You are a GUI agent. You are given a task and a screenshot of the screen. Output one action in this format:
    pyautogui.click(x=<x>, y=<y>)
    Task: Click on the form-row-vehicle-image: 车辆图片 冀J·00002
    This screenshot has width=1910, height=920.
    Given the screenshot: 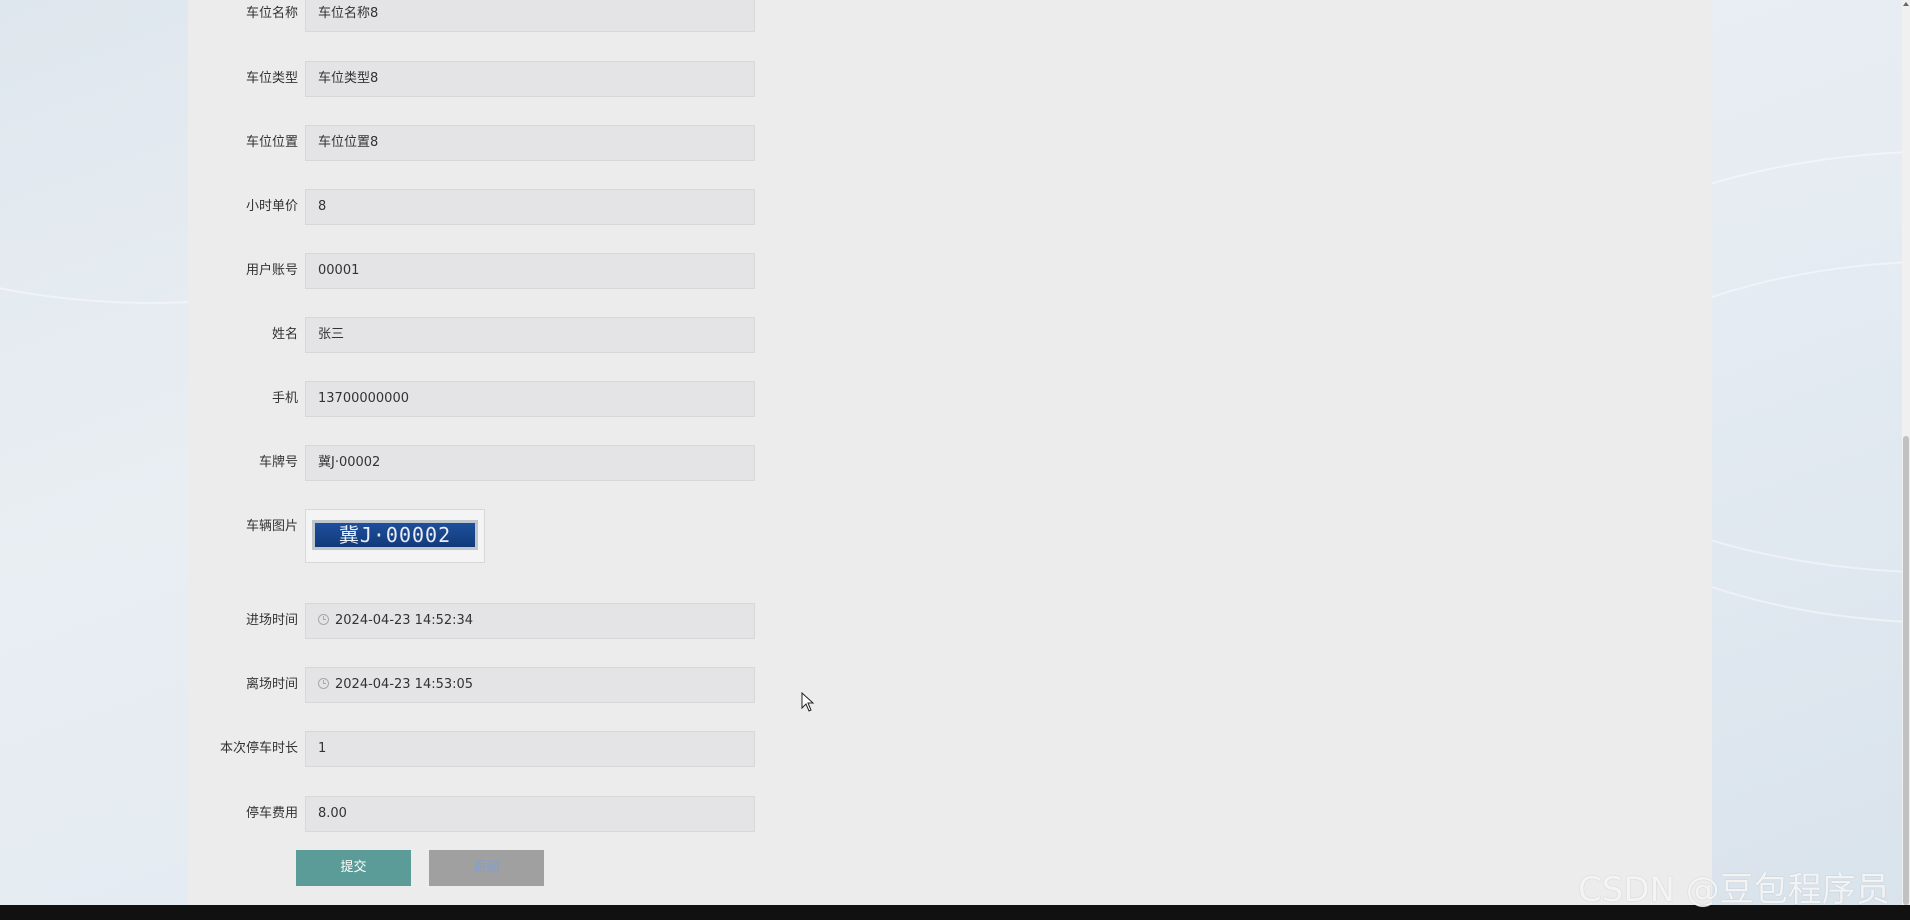 What is the action you would take?
    pyautogui.click(x=488, y=536)
    